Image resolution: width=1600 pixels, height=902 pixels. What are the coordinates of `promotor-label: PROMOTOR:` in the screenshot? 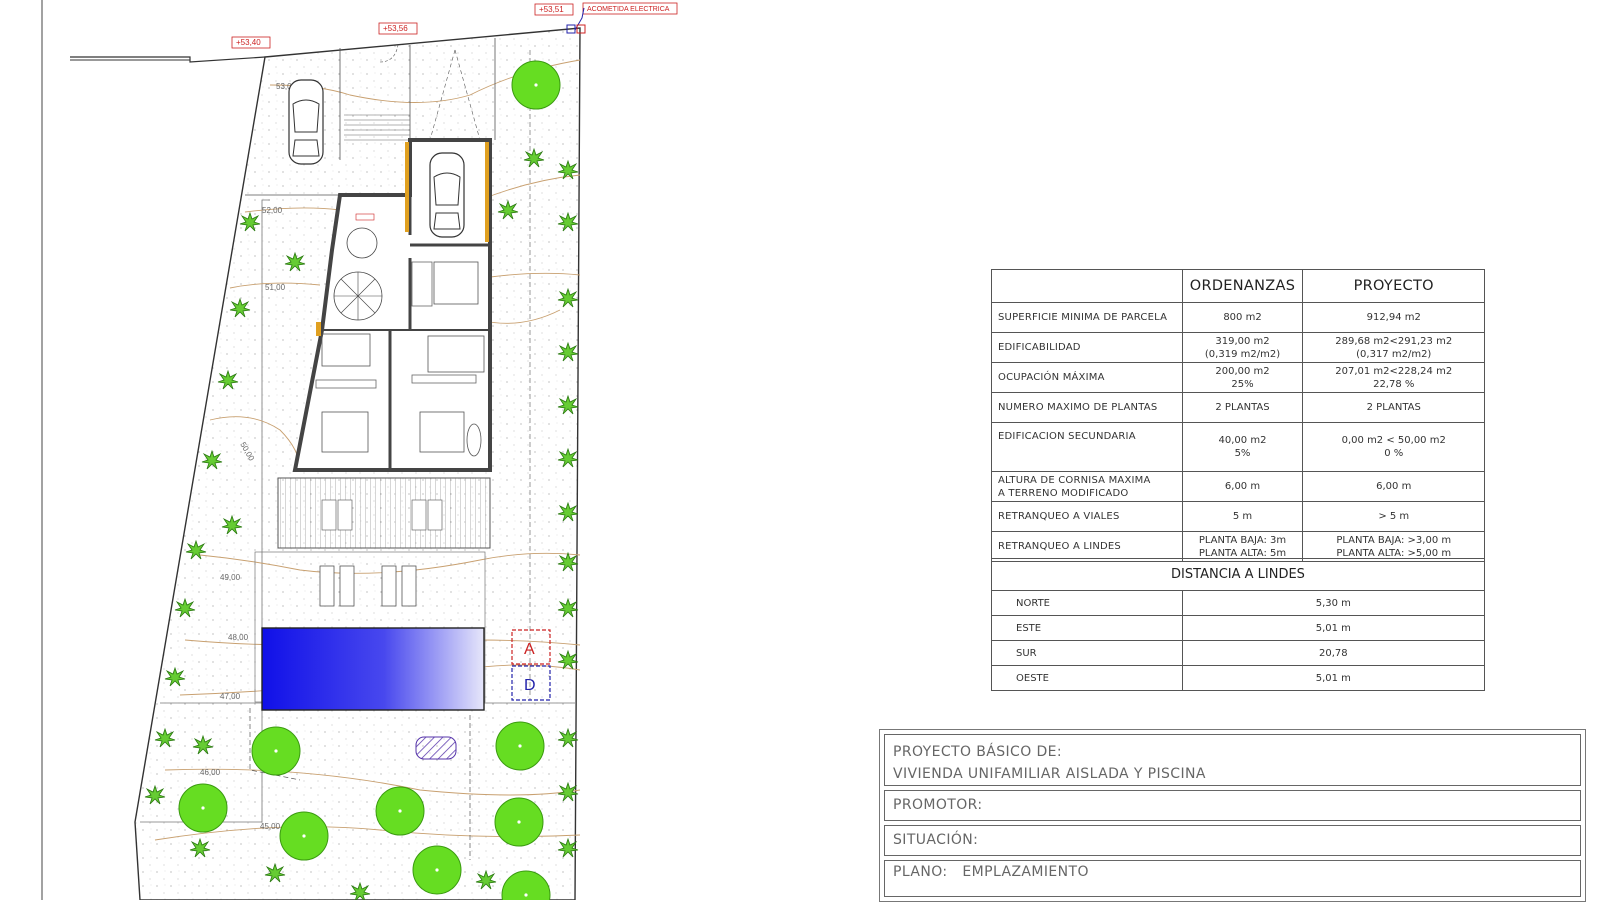 It's located at (938, 805).